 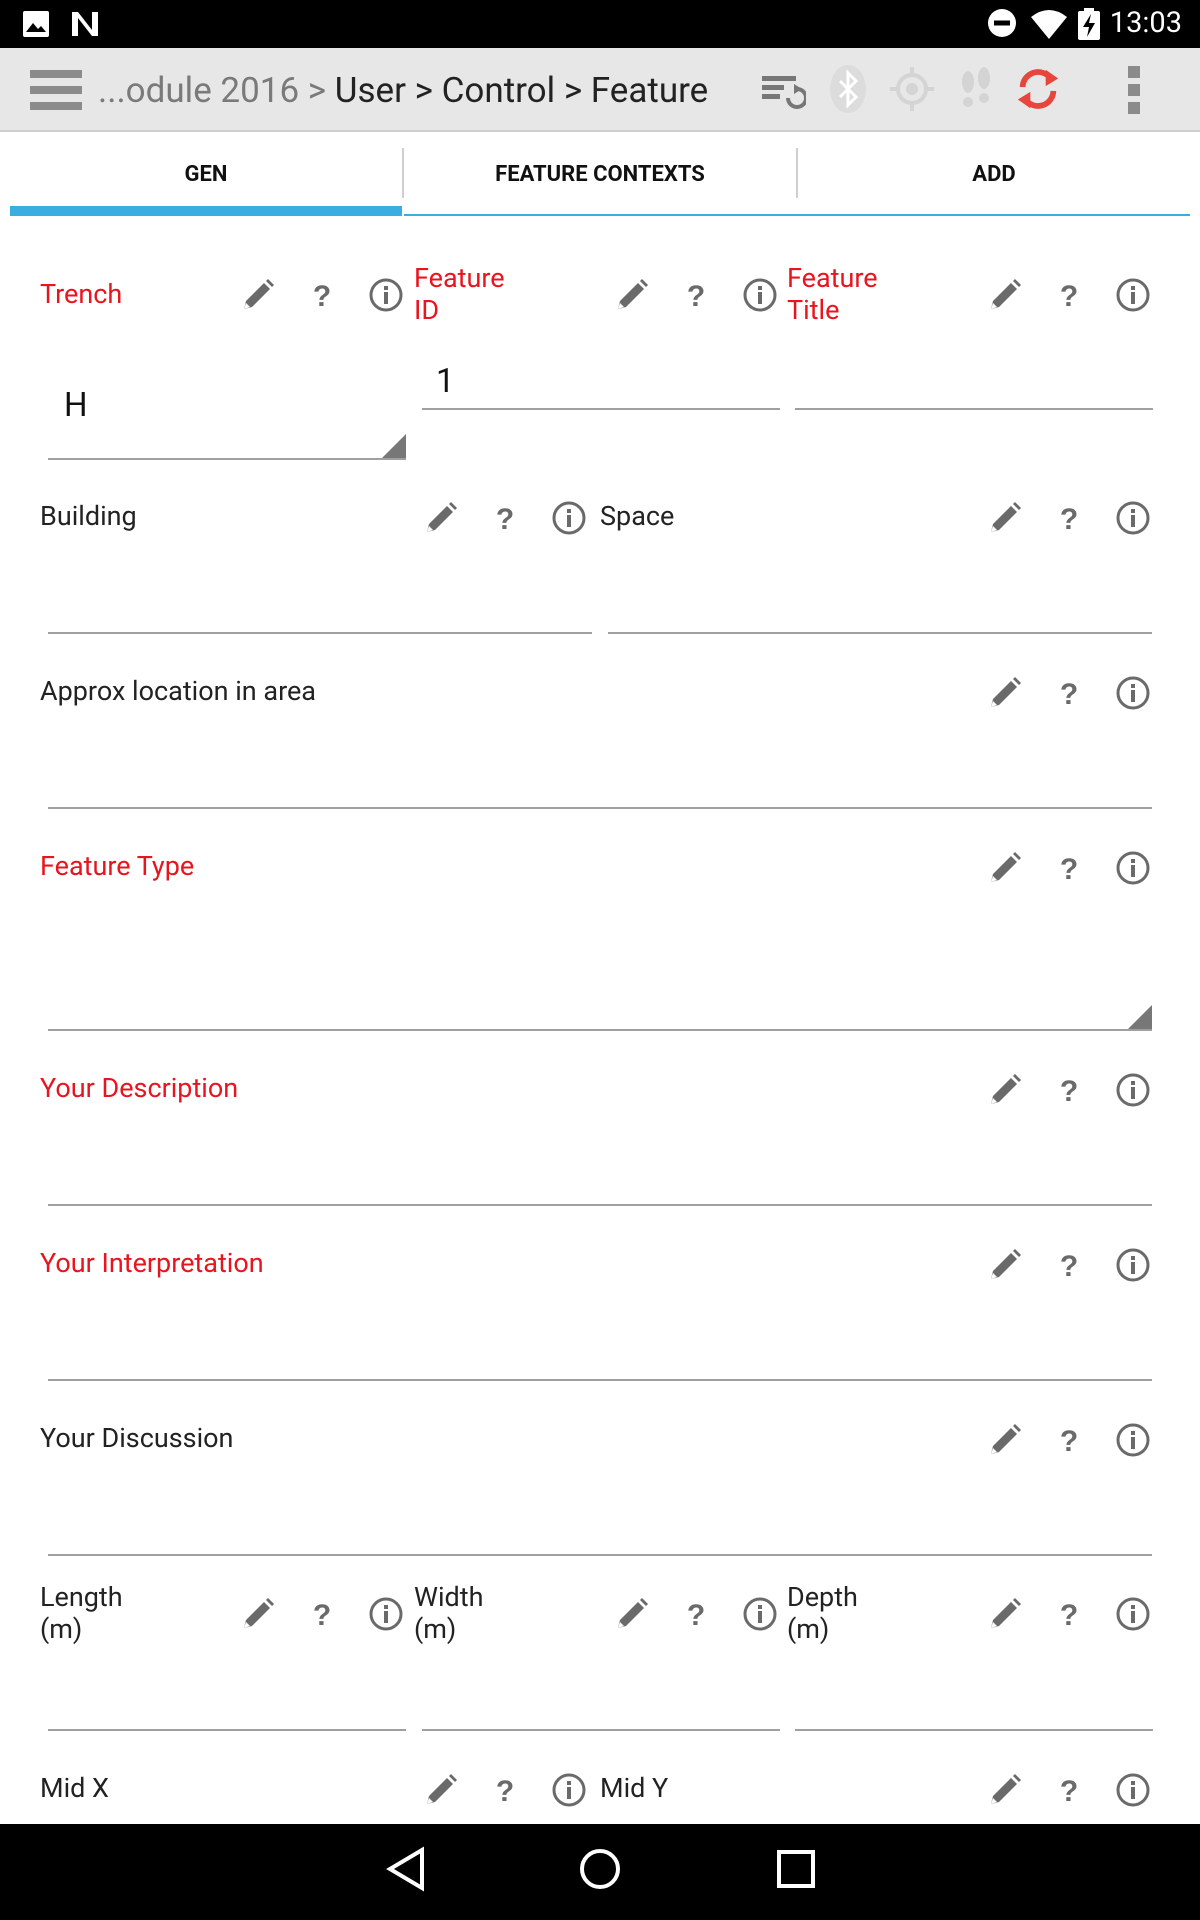 What do you see at coordinates (178, 691) in the screenshot?
I see `approx-location-label: Approx location in area` at bounding box center [178, 691].